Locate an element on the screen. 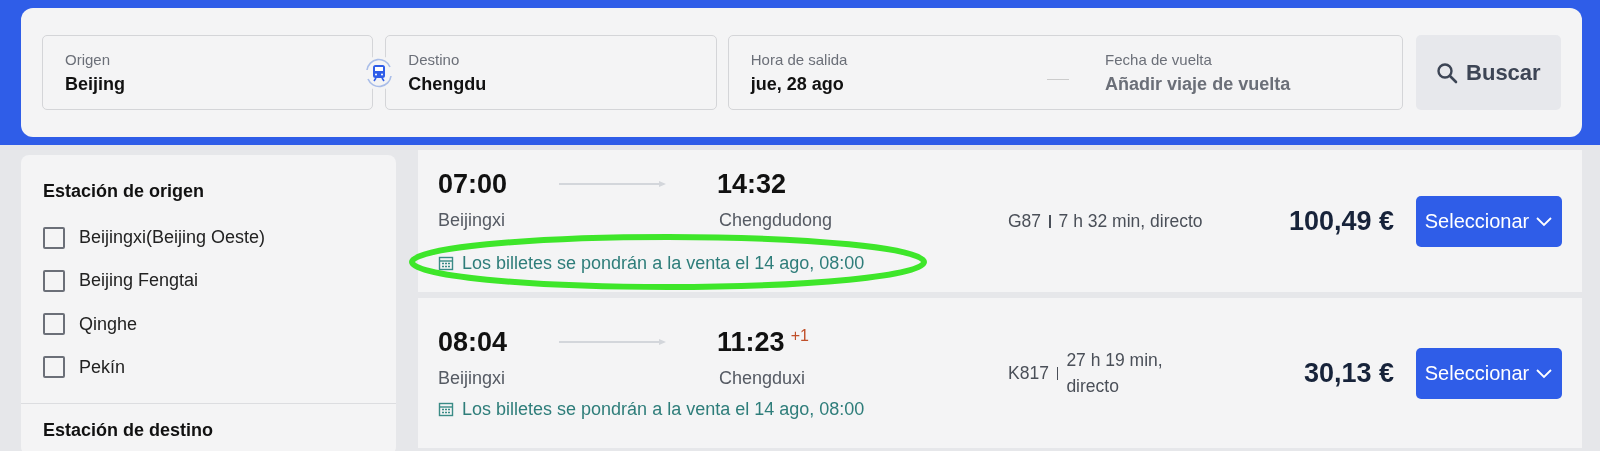 Image resolution: width=1600 pixels, height=451 pixels. origin-field: Origen Beijing is located at coordinates (208, 72).